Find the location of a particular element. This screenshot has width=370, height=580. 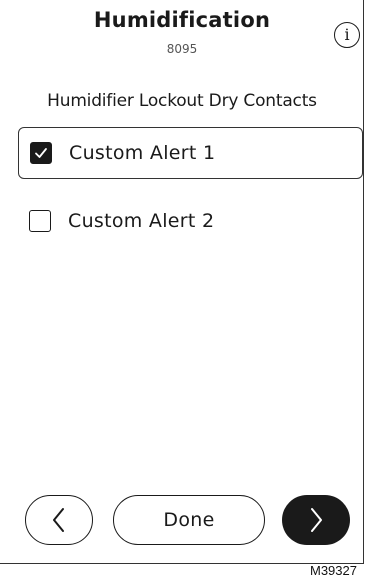

next-button is located at coordinates (316, 520).